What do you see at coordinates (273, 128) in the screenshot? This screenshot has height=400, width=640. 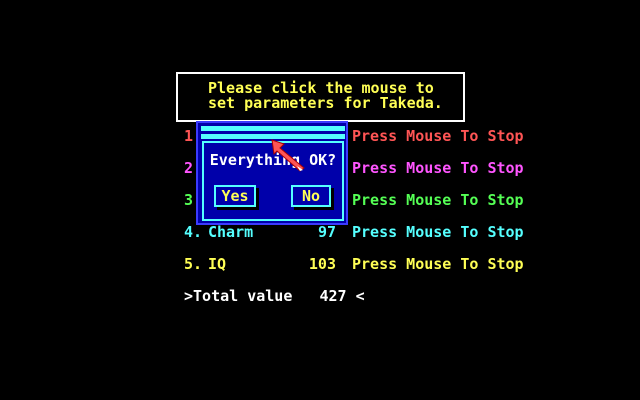 I see `dialog-title-stripe` at bounding box center [273, 128].